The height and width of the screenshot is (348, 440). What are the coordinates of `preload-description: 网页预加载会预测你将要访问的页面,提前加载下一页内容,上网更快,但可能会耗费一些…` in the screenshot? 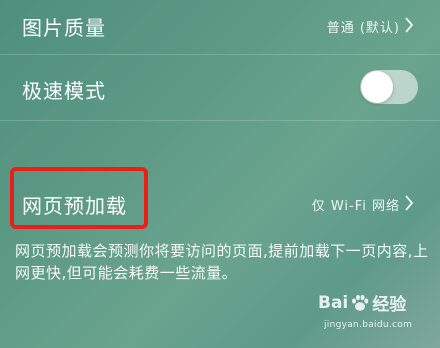 It's located at (222, 262).